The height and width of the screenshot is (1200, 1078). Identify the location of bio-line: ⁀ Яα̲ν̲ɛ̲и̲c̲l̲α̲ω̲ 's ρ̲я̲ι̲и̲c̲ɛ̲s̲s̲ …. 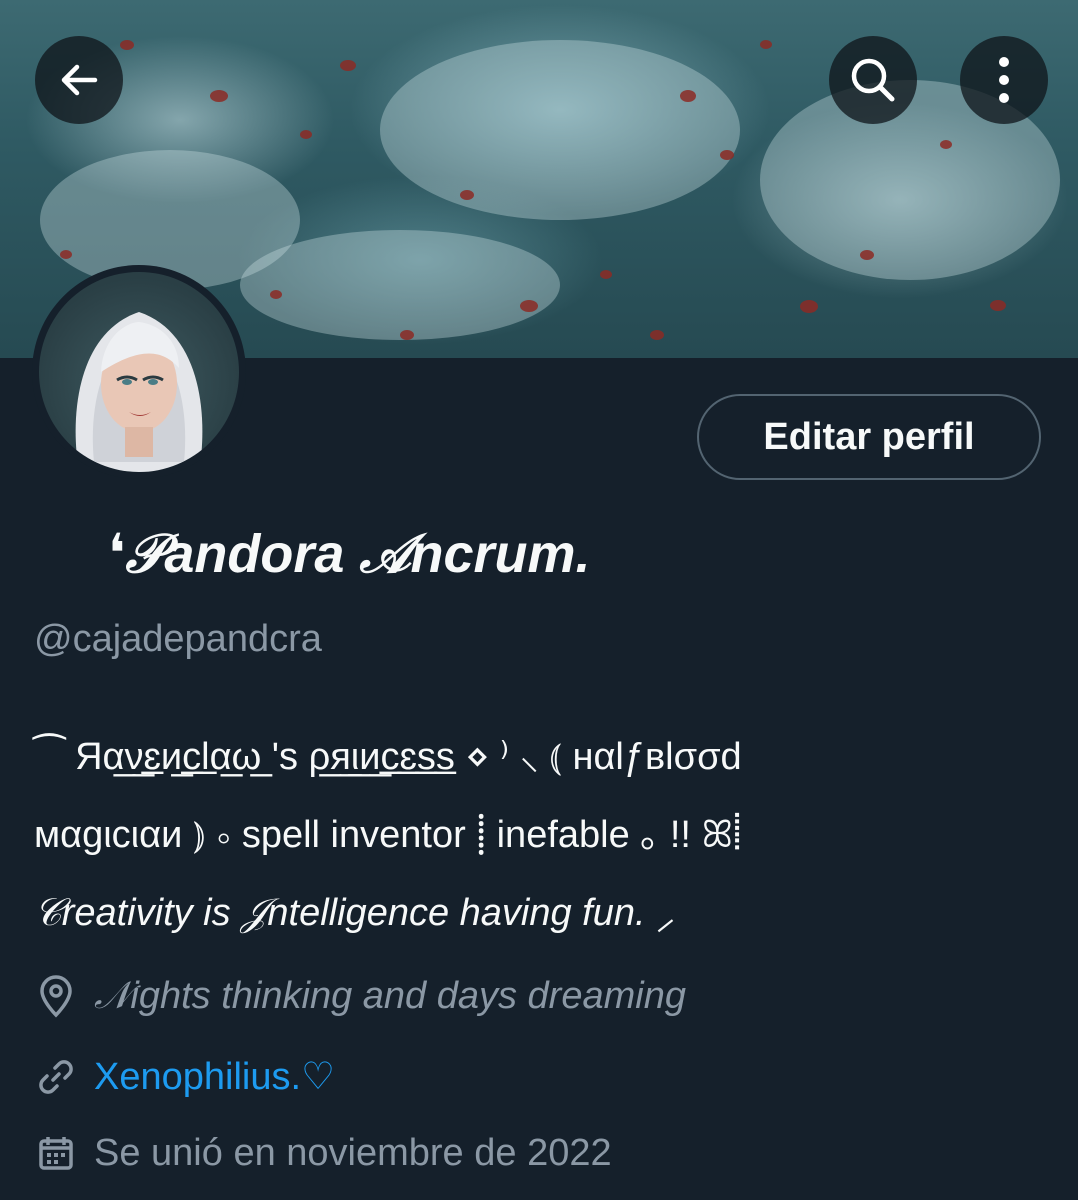
(388, 757).